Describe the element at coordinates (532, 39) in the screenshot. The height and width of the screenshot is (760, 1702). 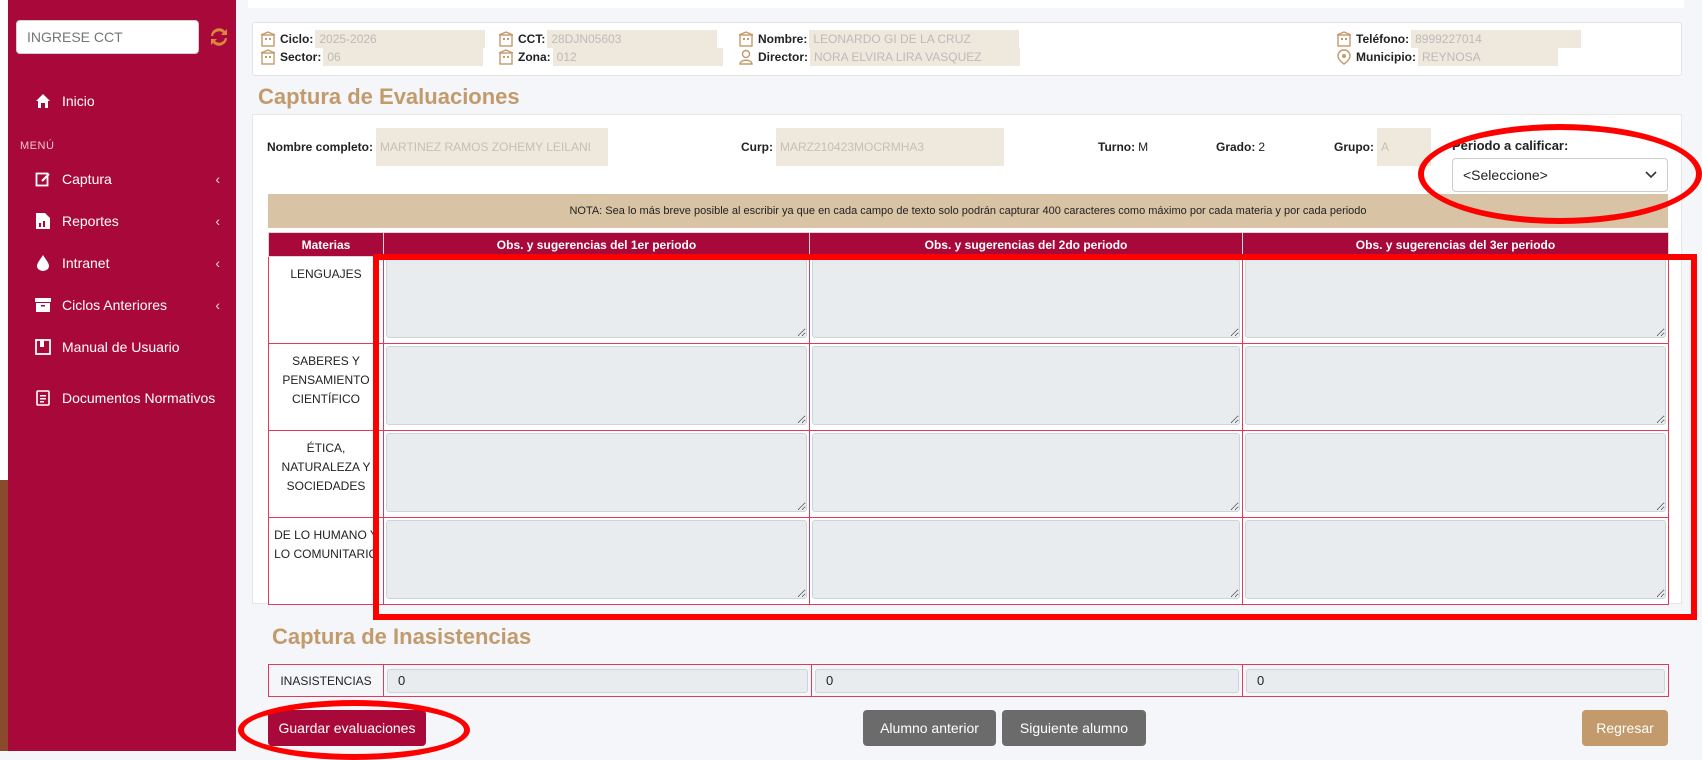
I see `cct-label: CCT:` at that location.